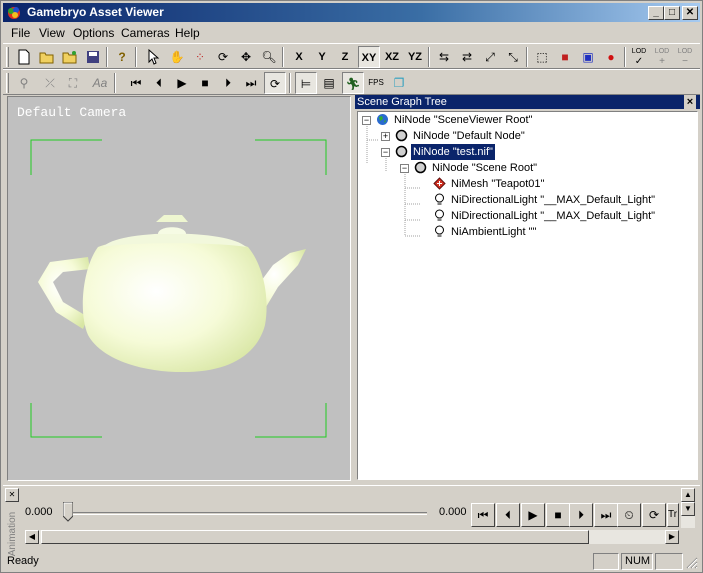  Describe the element at coordinates (392, 57) in the screenshot. I see `axis-xz-button: XZ` at that location.